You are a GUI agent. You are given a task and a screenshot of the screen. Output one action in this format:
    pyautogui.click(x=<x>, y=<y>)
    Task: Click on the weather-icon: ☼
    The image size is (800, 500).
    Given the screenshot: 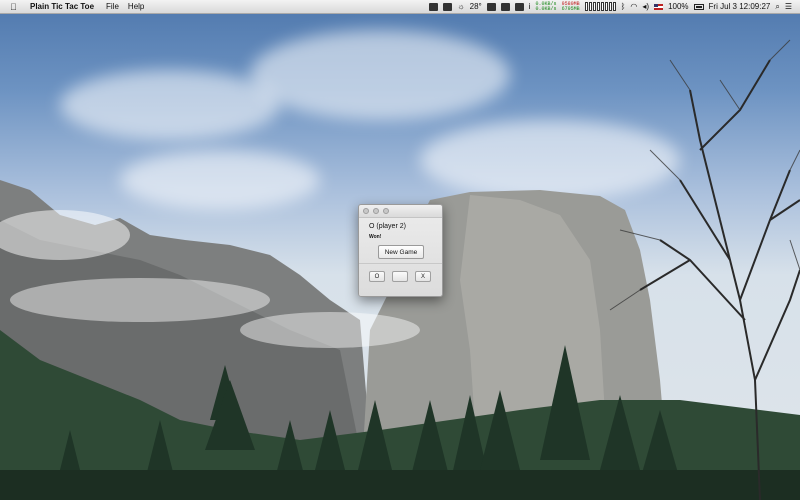 What is the action you would take?
    pyautogui.click(x=460, y=6)
    